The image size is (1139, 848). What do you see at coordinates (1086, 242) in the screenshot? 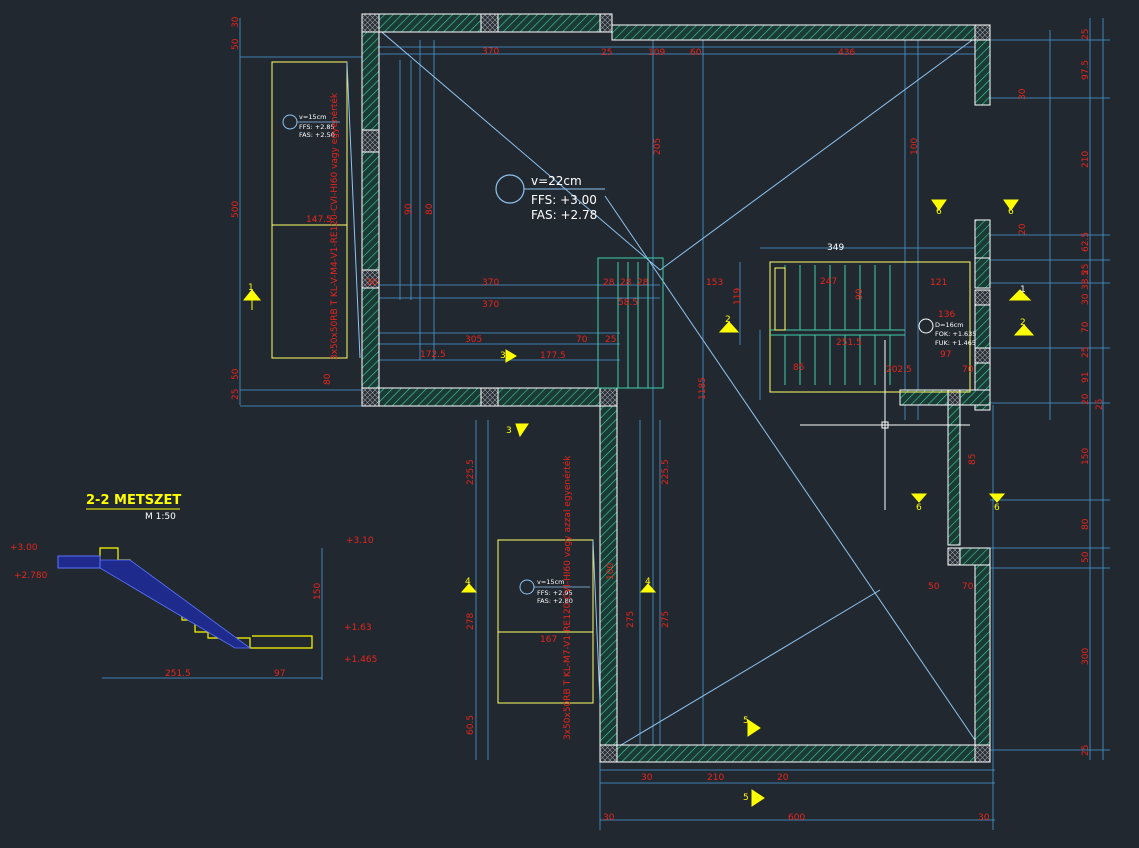
I see `dim-right-62_5: 62.5` at bounding box center [1086, 242].